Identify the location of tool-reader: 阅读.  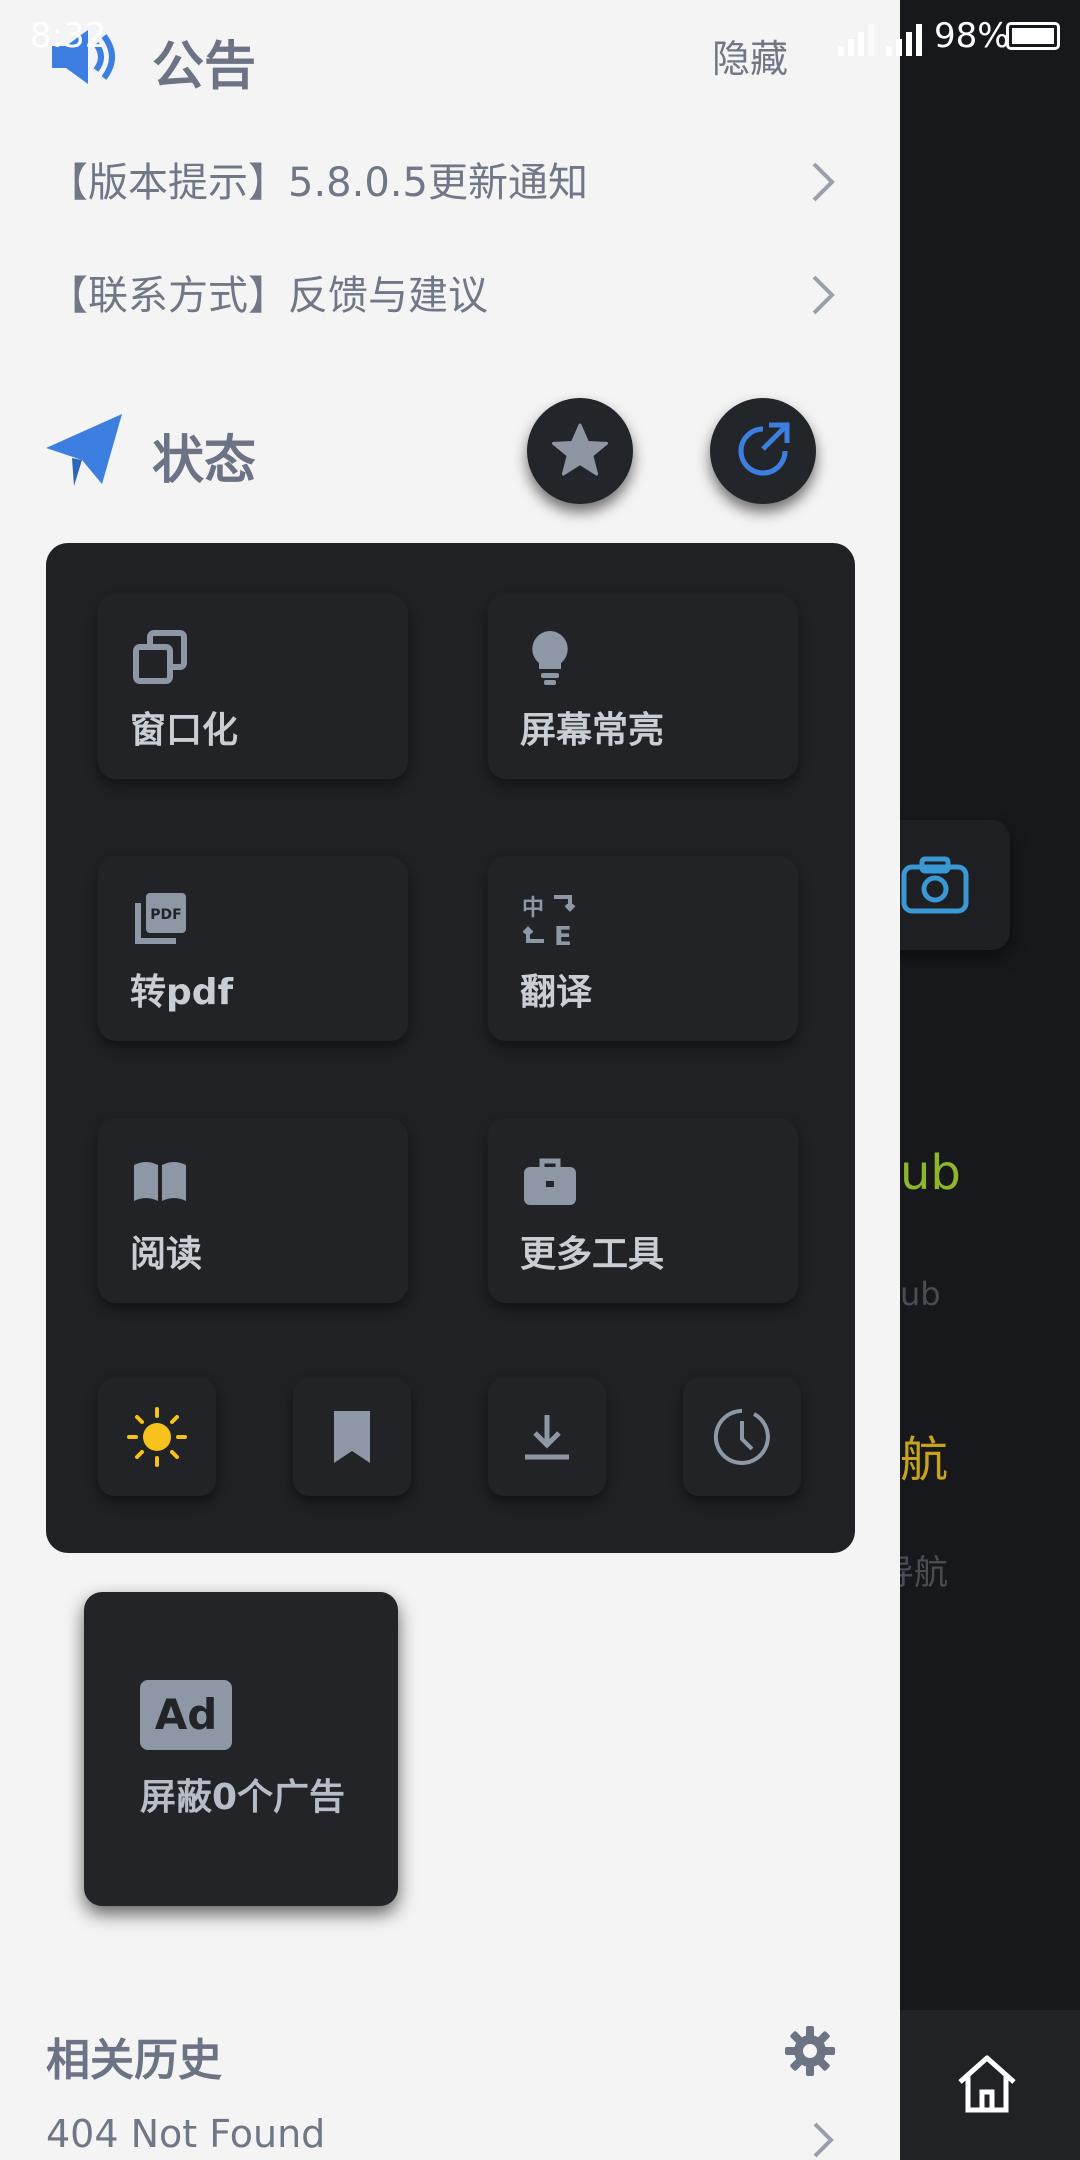
(253, 1211).